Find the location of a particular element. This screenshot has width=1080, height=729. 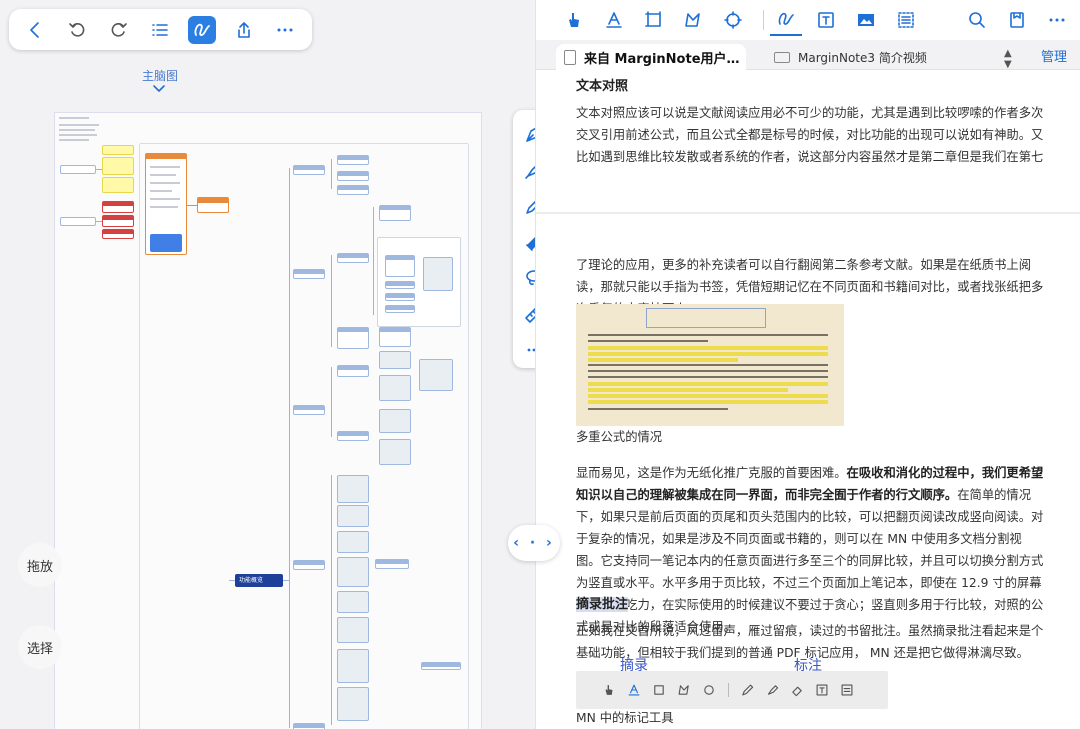

shape-icon is located at coordinates (693, 20).